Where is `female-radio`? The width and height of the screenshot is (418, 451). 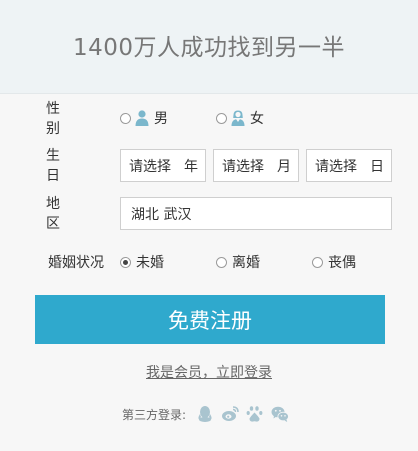
female-radio is located at coordinates (221, 118).